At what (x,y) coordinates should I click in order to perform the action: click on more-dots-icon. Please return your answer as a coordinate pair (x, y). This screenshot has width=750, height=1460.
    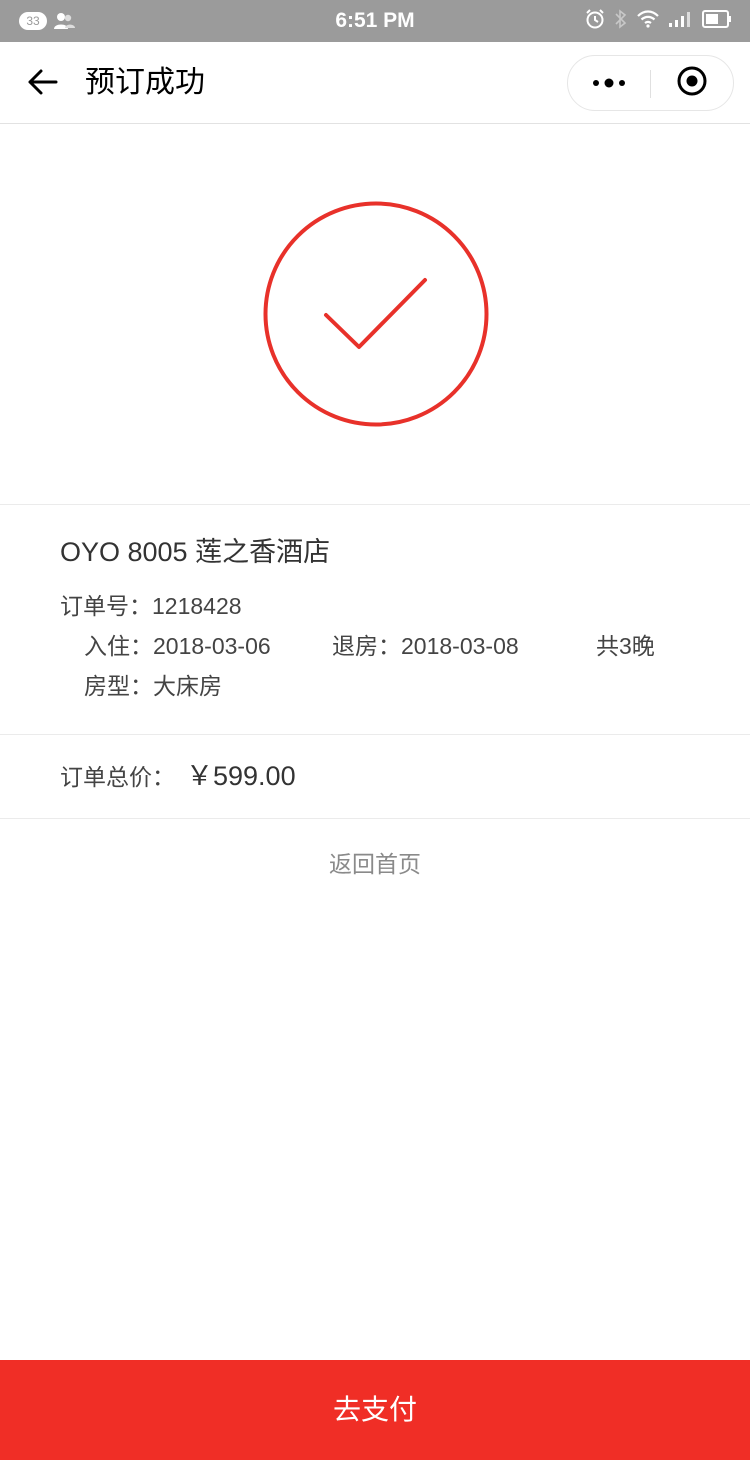
    Looking at the image, I should click on (609, 83).